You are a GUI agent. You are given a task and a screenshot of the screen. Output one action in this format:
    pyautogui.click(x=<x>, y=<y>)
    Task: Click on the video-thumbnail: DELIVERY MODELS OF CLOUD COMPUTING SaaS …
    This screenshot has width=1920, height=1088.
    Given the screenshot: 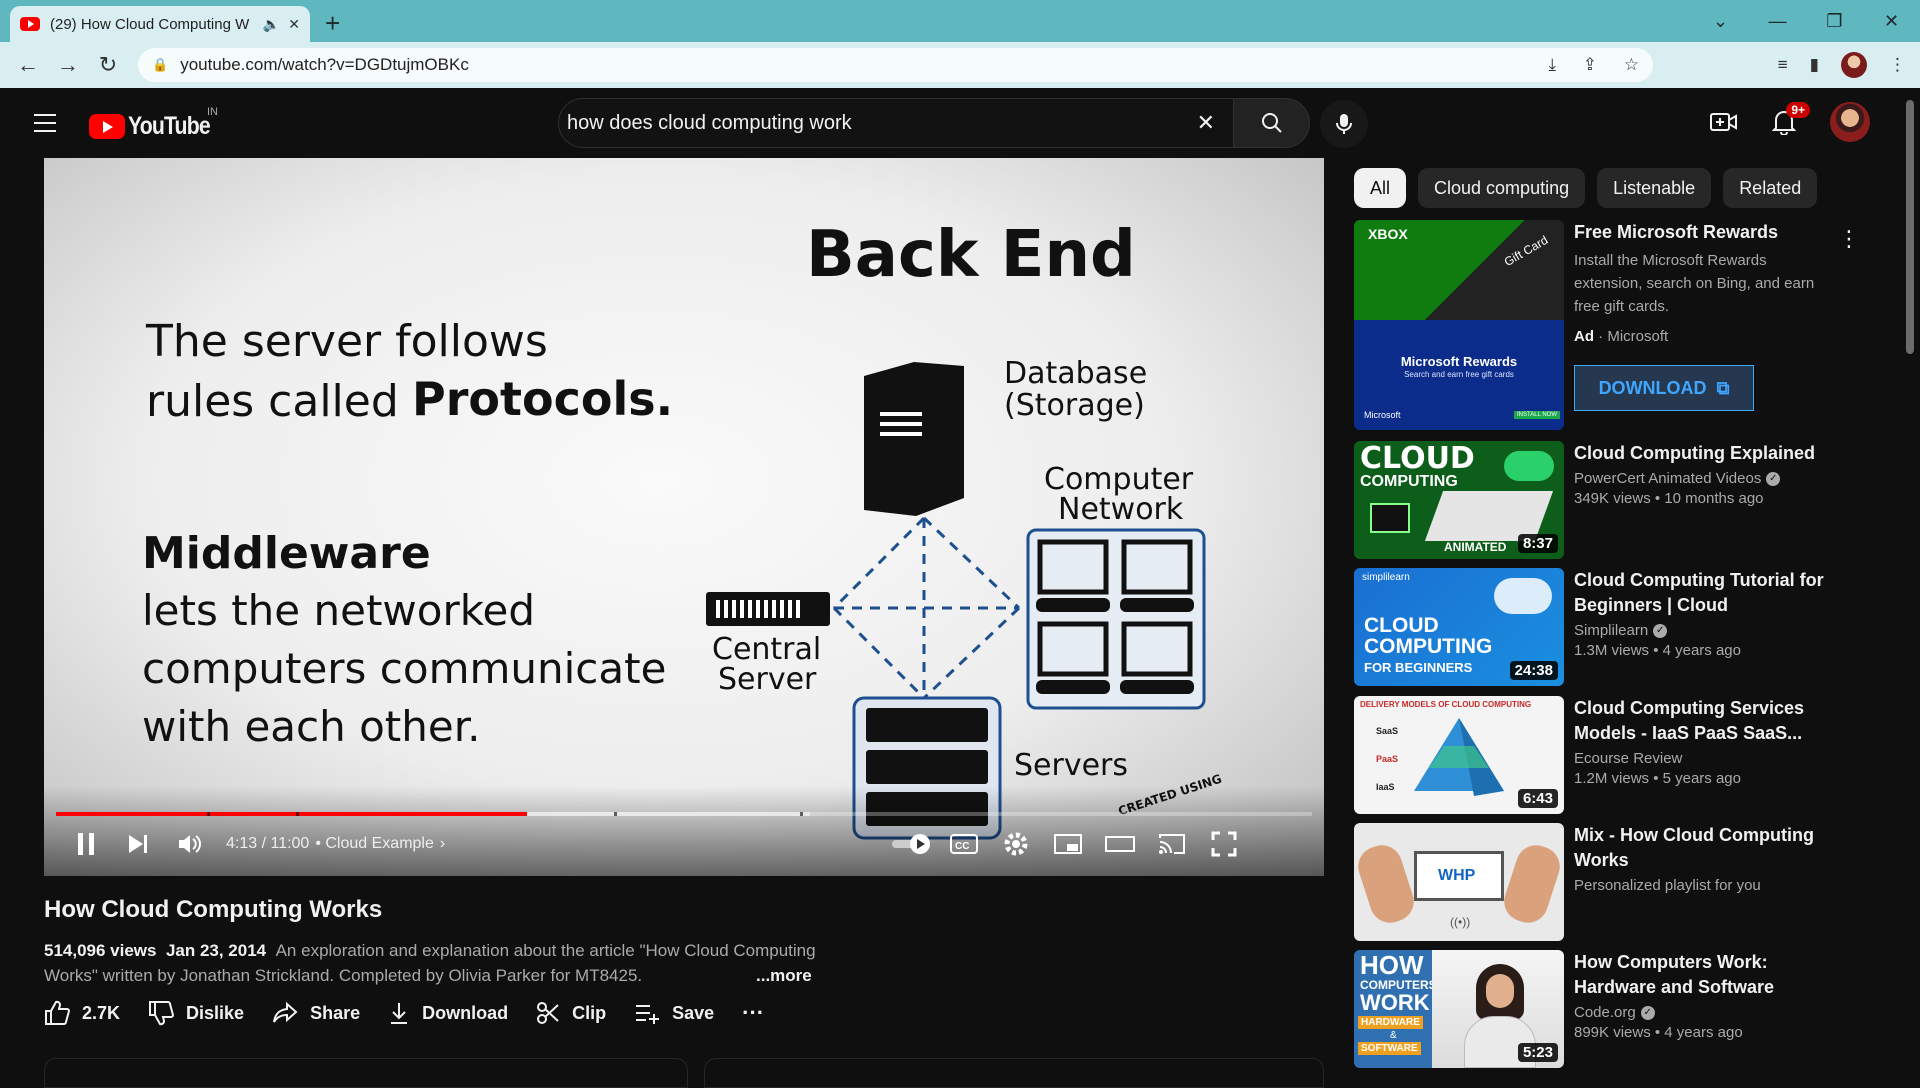 What is the action you would take?
    pyautogui.click(x=1459, y=755)
    